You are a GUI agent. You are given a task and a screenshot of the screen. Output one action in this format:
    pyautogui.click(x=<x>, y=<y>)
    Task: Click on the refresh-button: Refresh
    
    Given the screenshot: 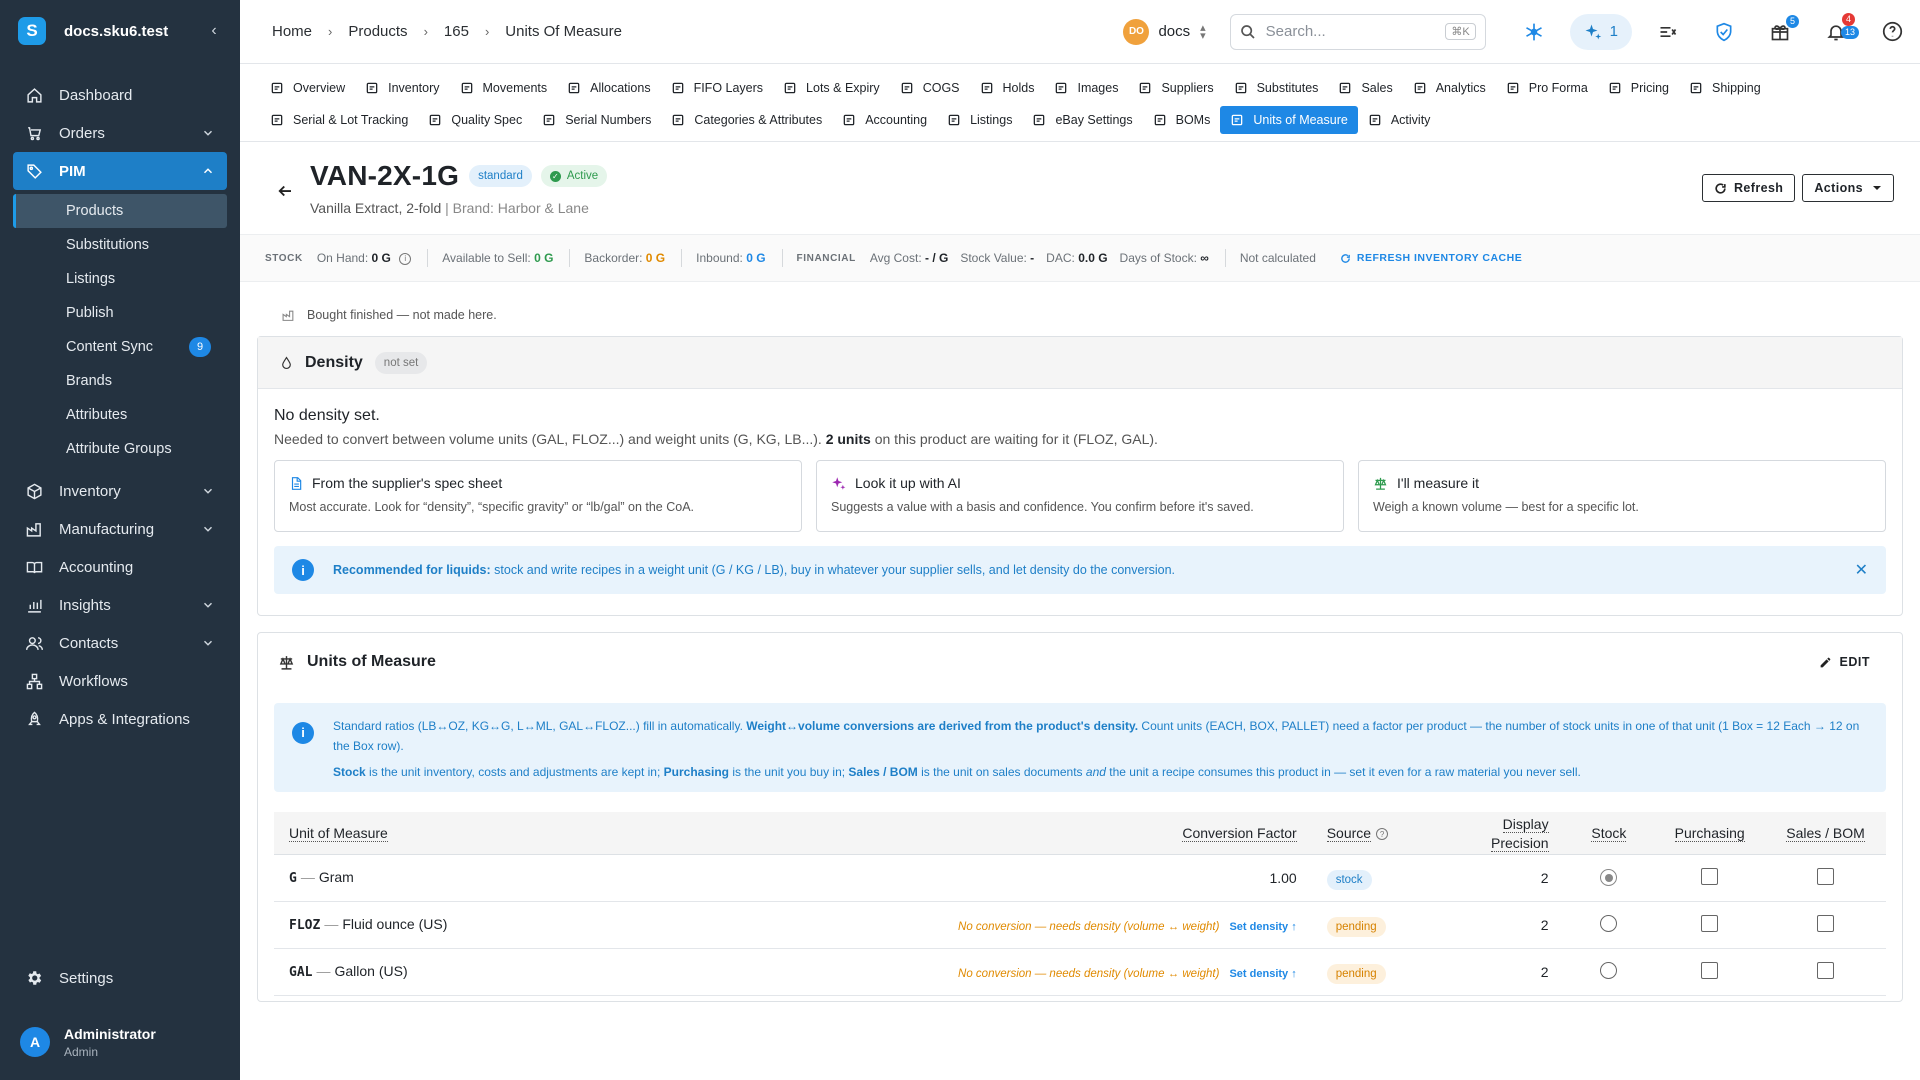 What is the action you would take?
    pyautogui.click(x=1749, y=188)
    